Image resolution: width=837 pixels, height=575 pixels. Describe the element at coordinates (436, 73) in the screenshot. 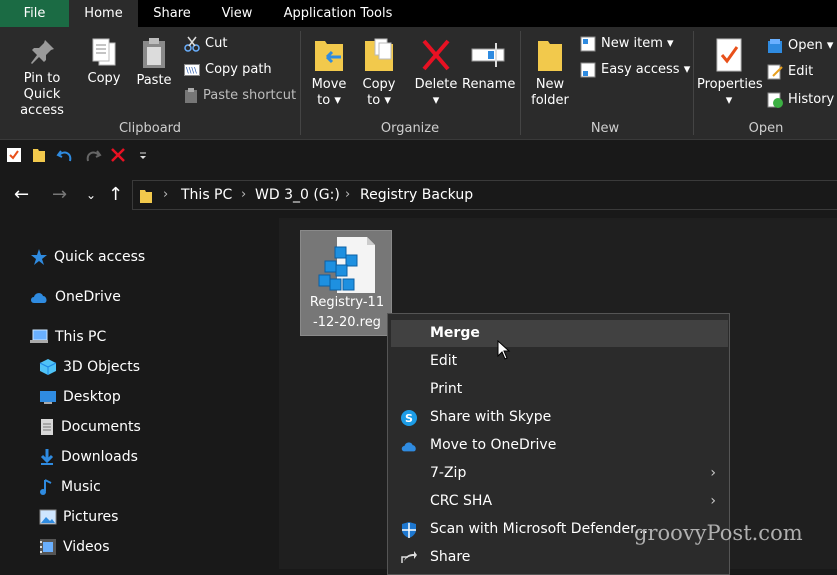

I see `delete-button: Delete ▾` at that location.